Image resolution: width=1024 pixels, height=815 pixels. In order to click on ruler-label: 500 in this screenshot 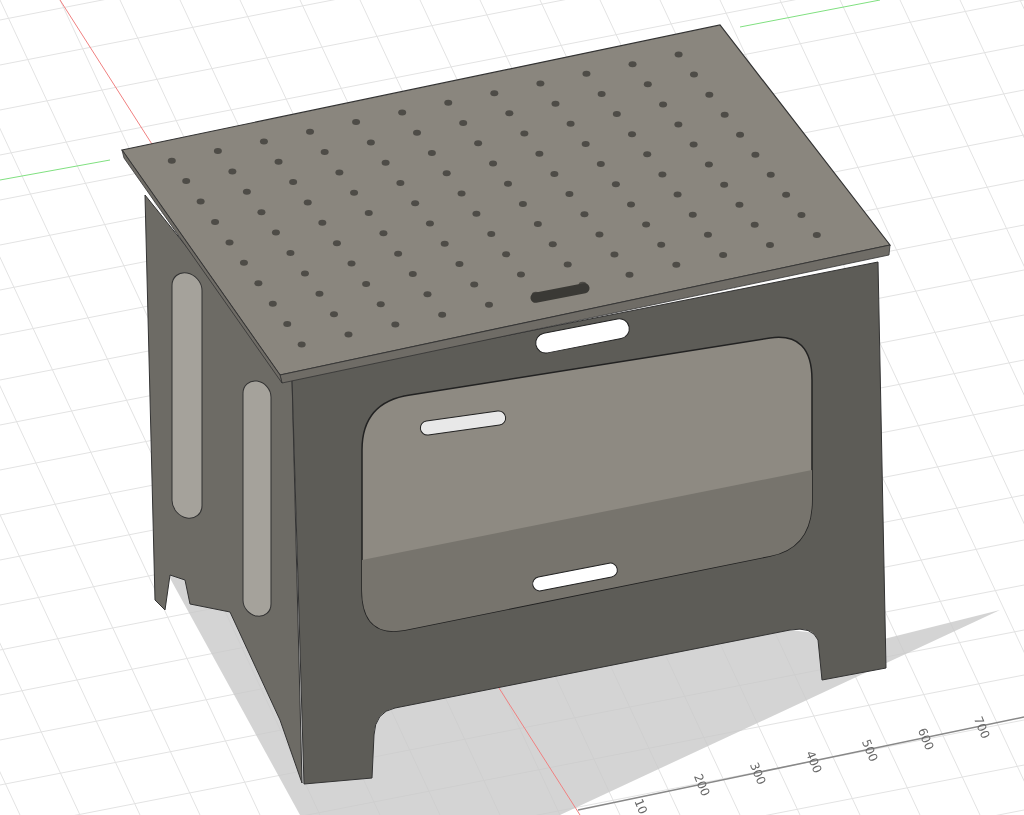, I will do `click(869, 750)`.